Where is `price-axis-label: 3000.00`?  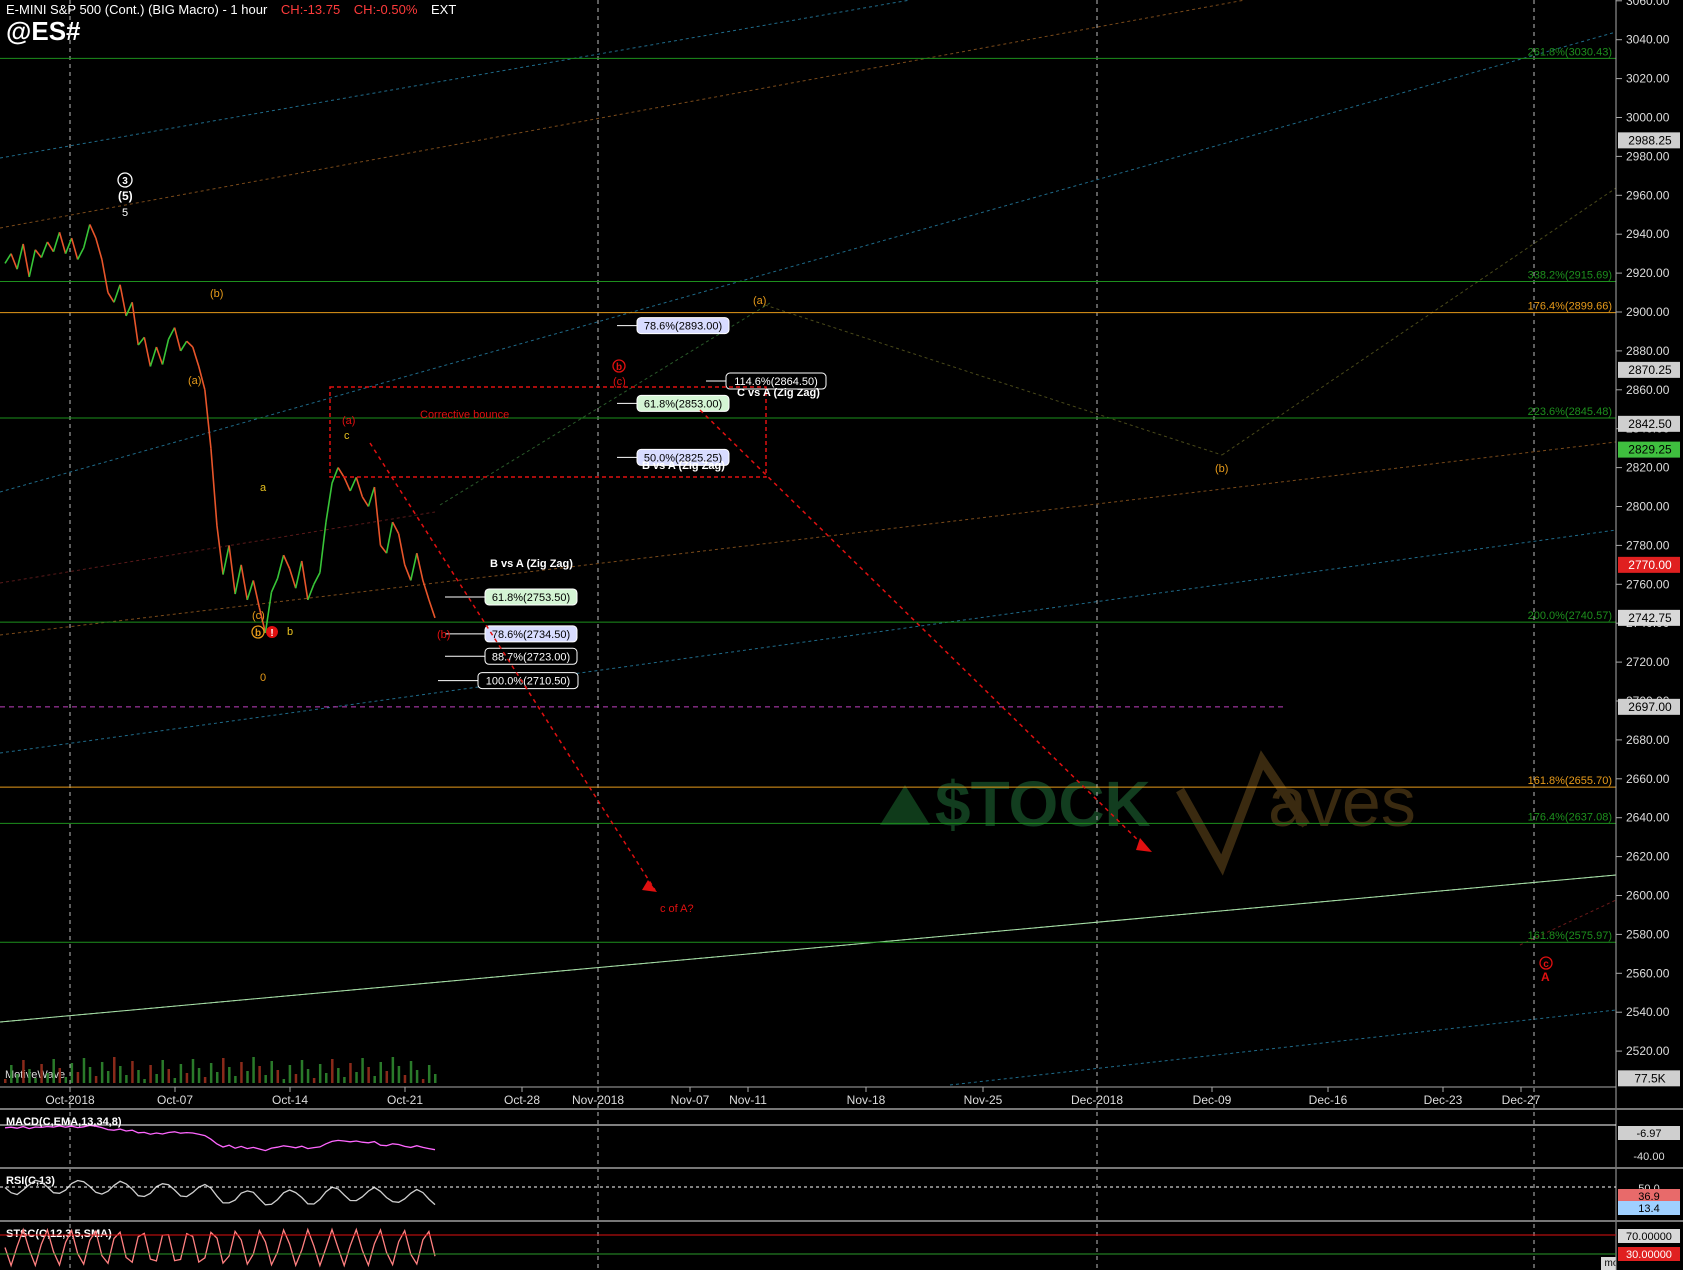
price-axis-label: 3000.00 is located at coordinates (1648, 118).